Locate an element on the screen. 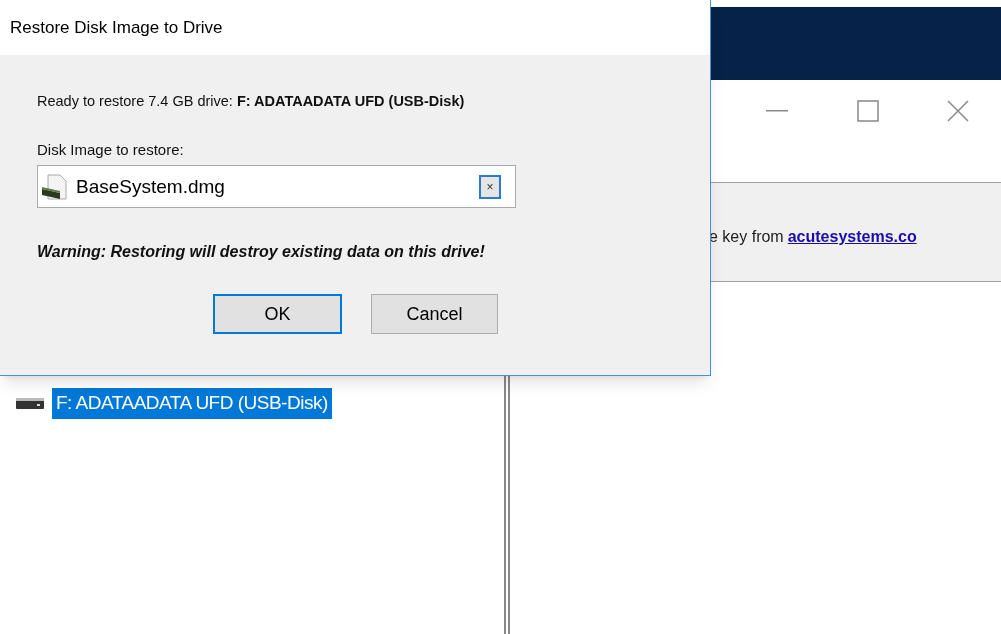 This screenshot has width=1001, height=634. clear-button: × is located at coordinates (490, 186).